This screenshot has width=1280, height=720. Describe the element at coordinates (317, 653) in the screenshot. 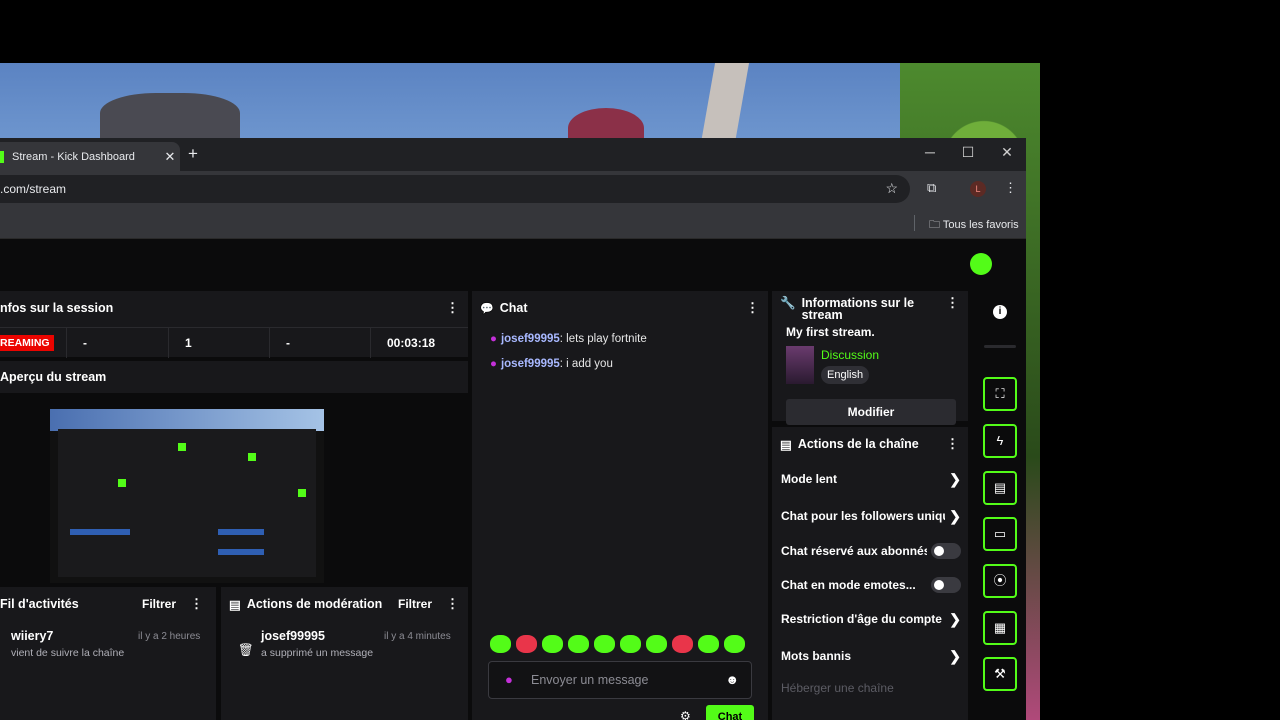

I see `moderation-desc: a supprimé un message` at that location.